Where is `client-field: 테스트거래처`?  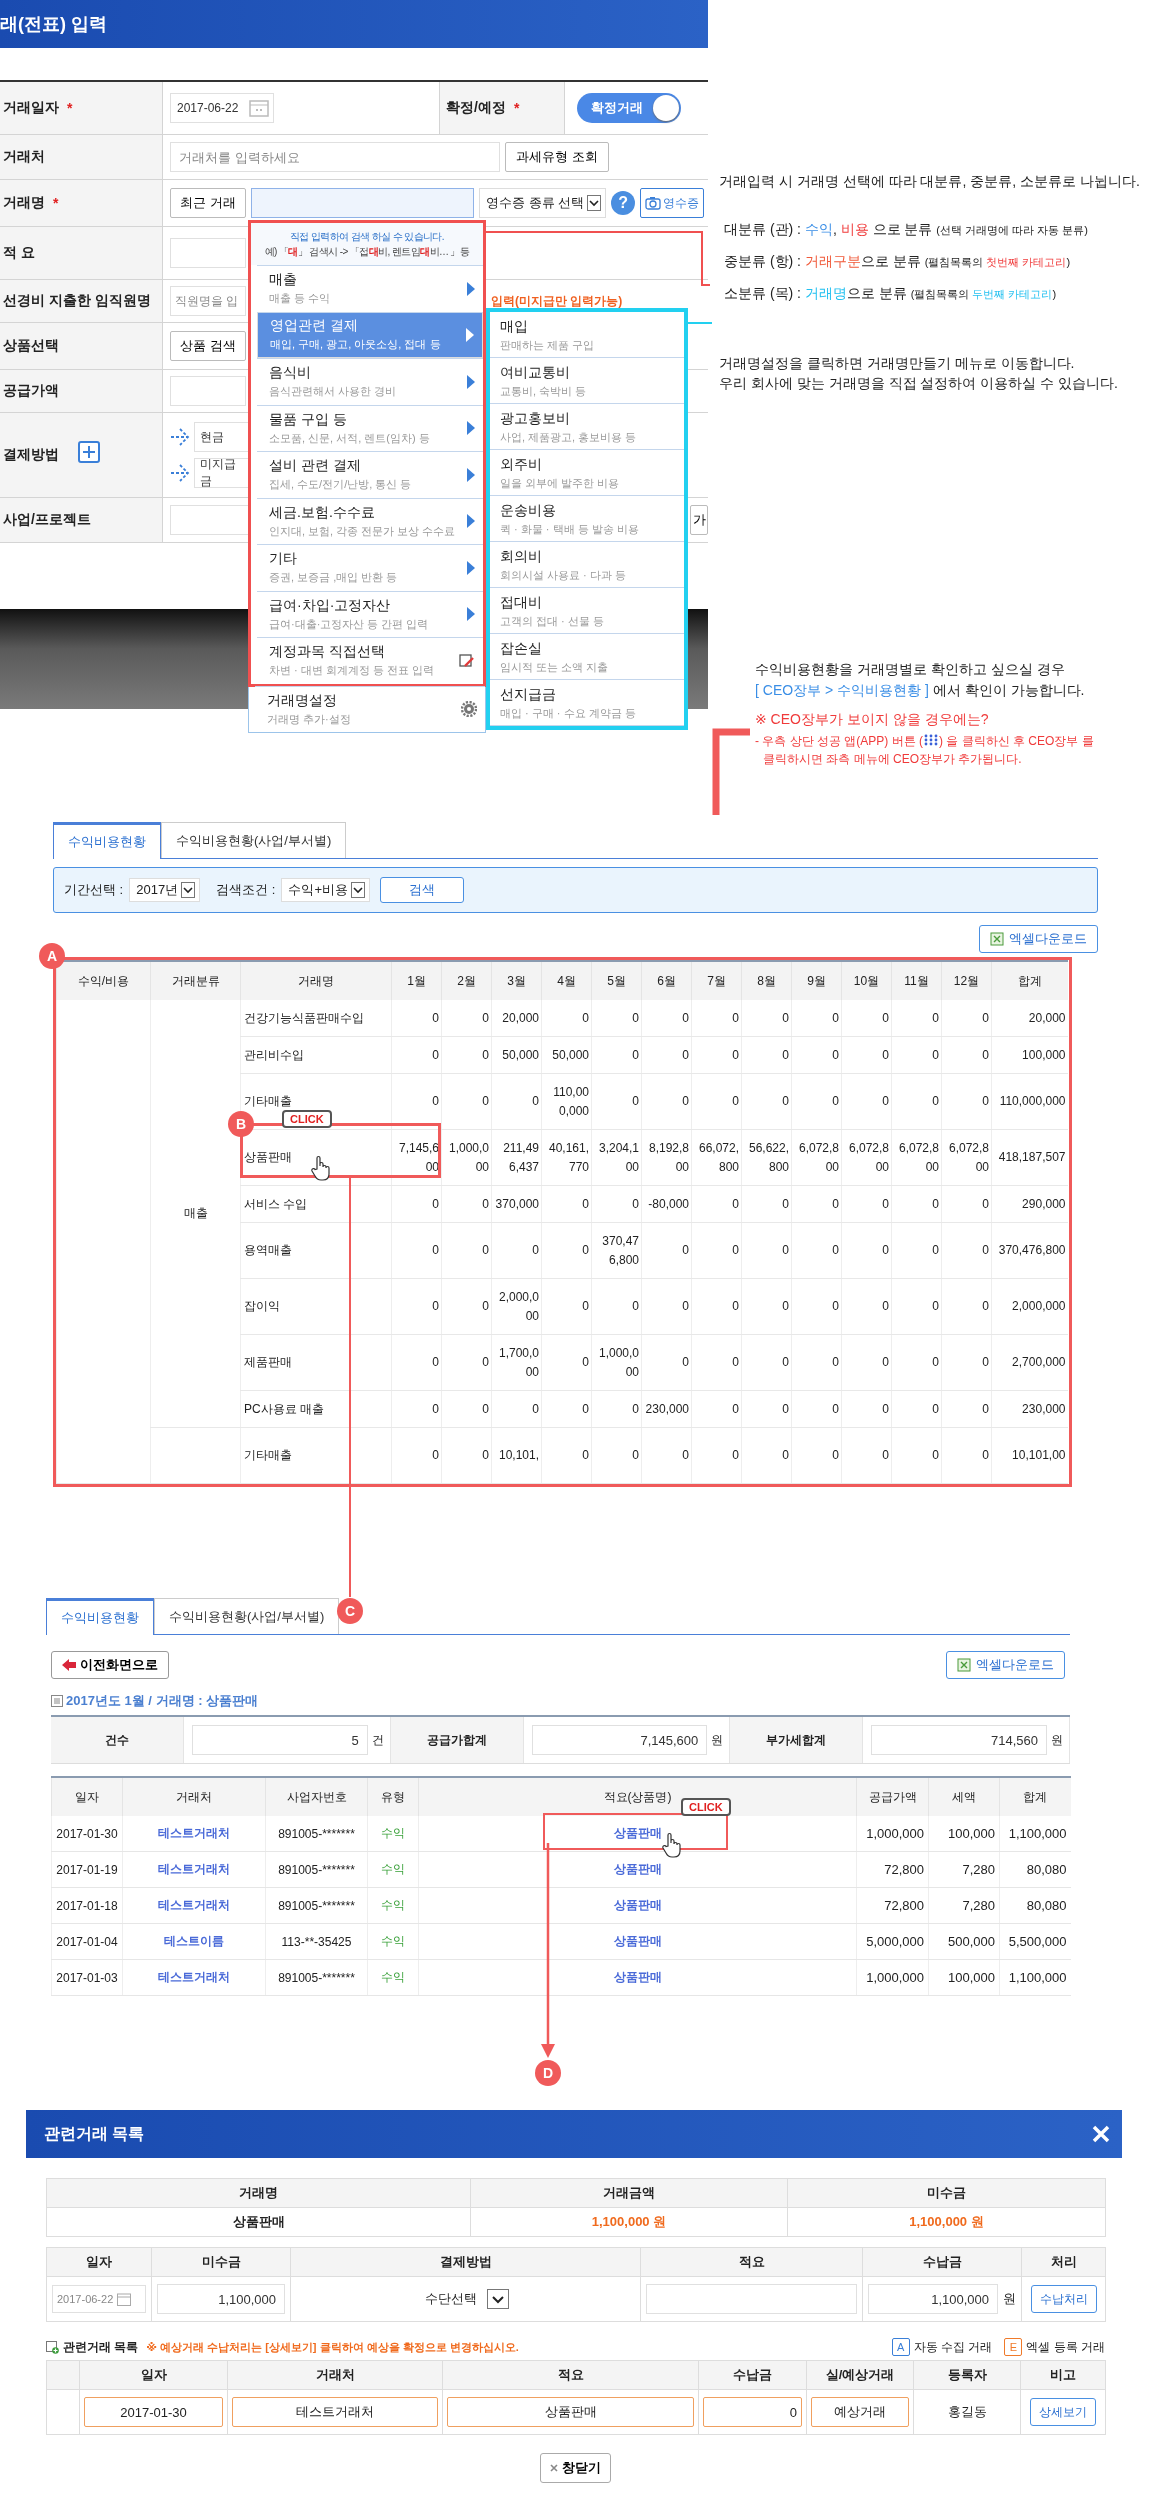 client-field: 테스트거래처 is located at coordinates (335, 2412).